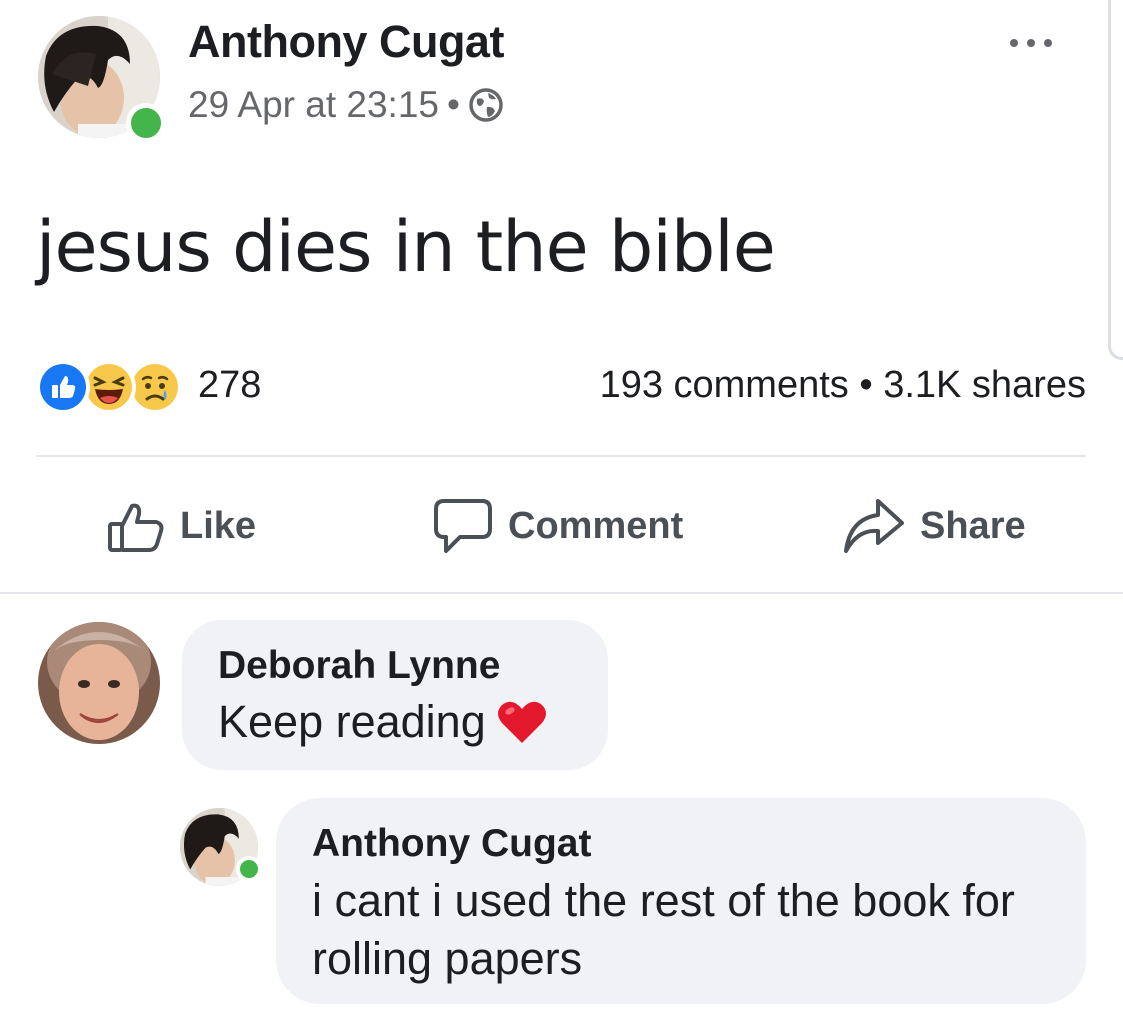  What do you see at coordinates (973, 525) in the screenshot?
I see `share-label: Share` at bounding box center [973, 525].